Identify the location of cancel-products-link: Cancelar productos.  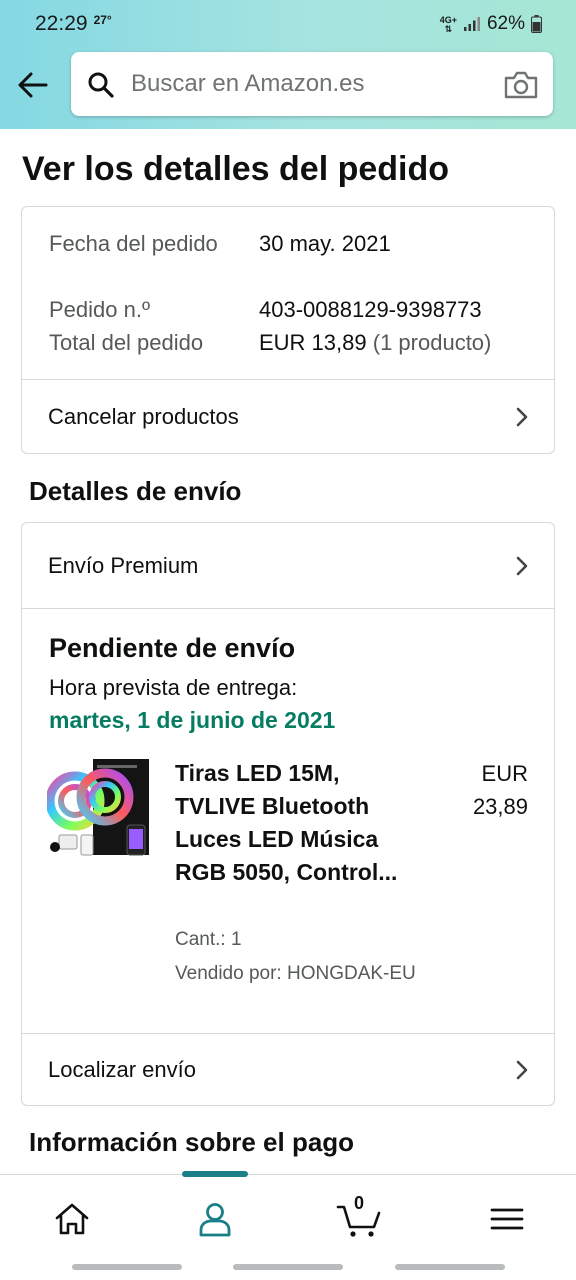
(288, 417).